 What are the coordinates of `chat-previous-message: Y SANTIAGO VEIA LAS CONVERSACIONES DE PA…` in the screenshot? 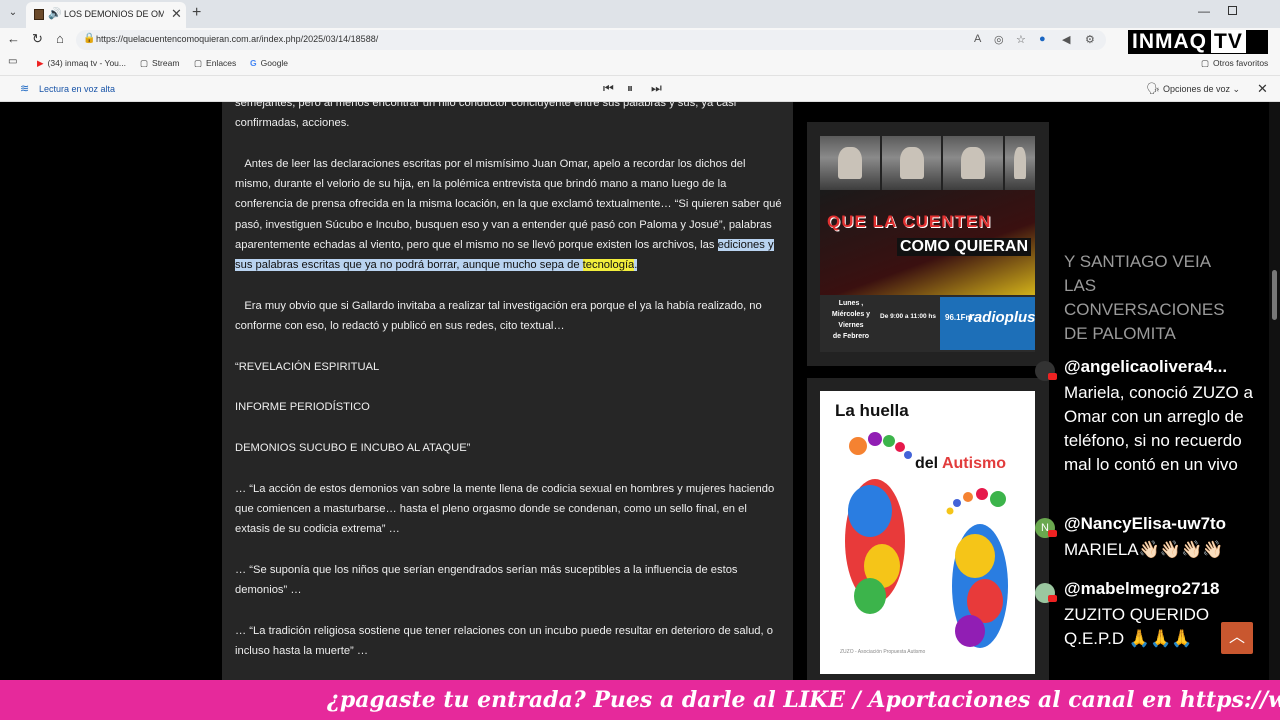 It's located at (1144, 297).